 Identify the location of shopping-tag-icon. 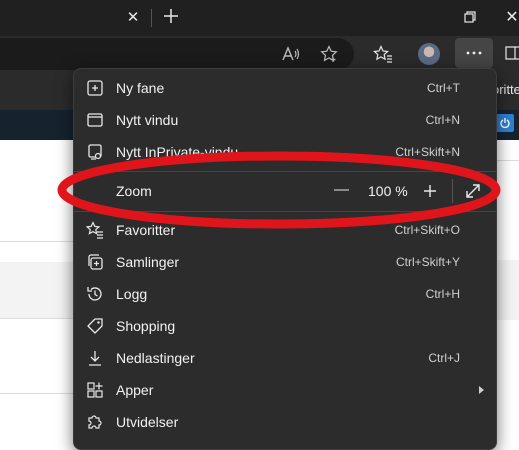
(95, 326).